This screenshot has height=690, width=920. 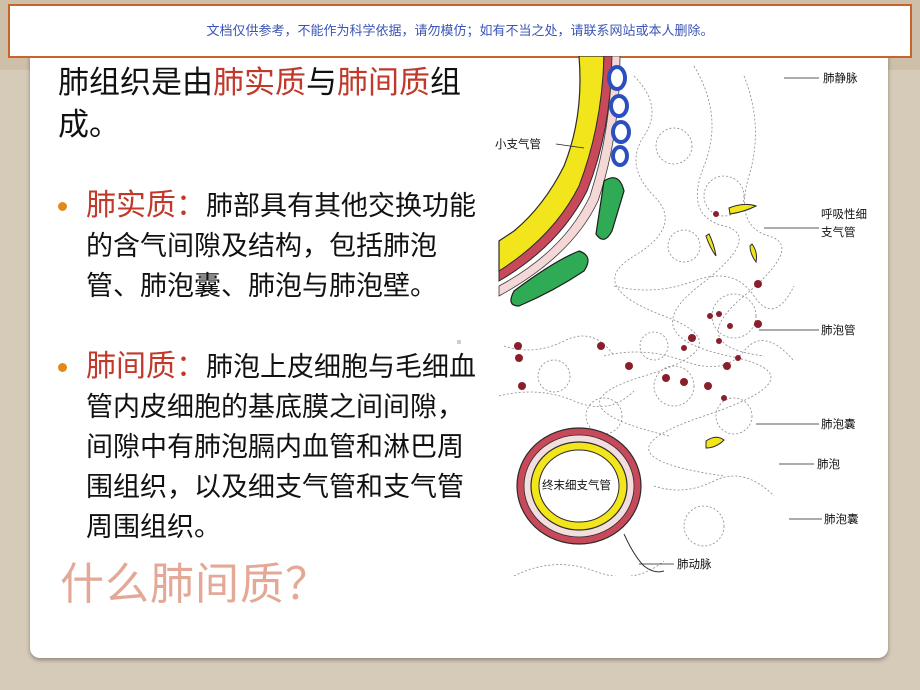 I want to click on label-alveolar-sac-1: 肺泡囊, so click(x=838, y=424).